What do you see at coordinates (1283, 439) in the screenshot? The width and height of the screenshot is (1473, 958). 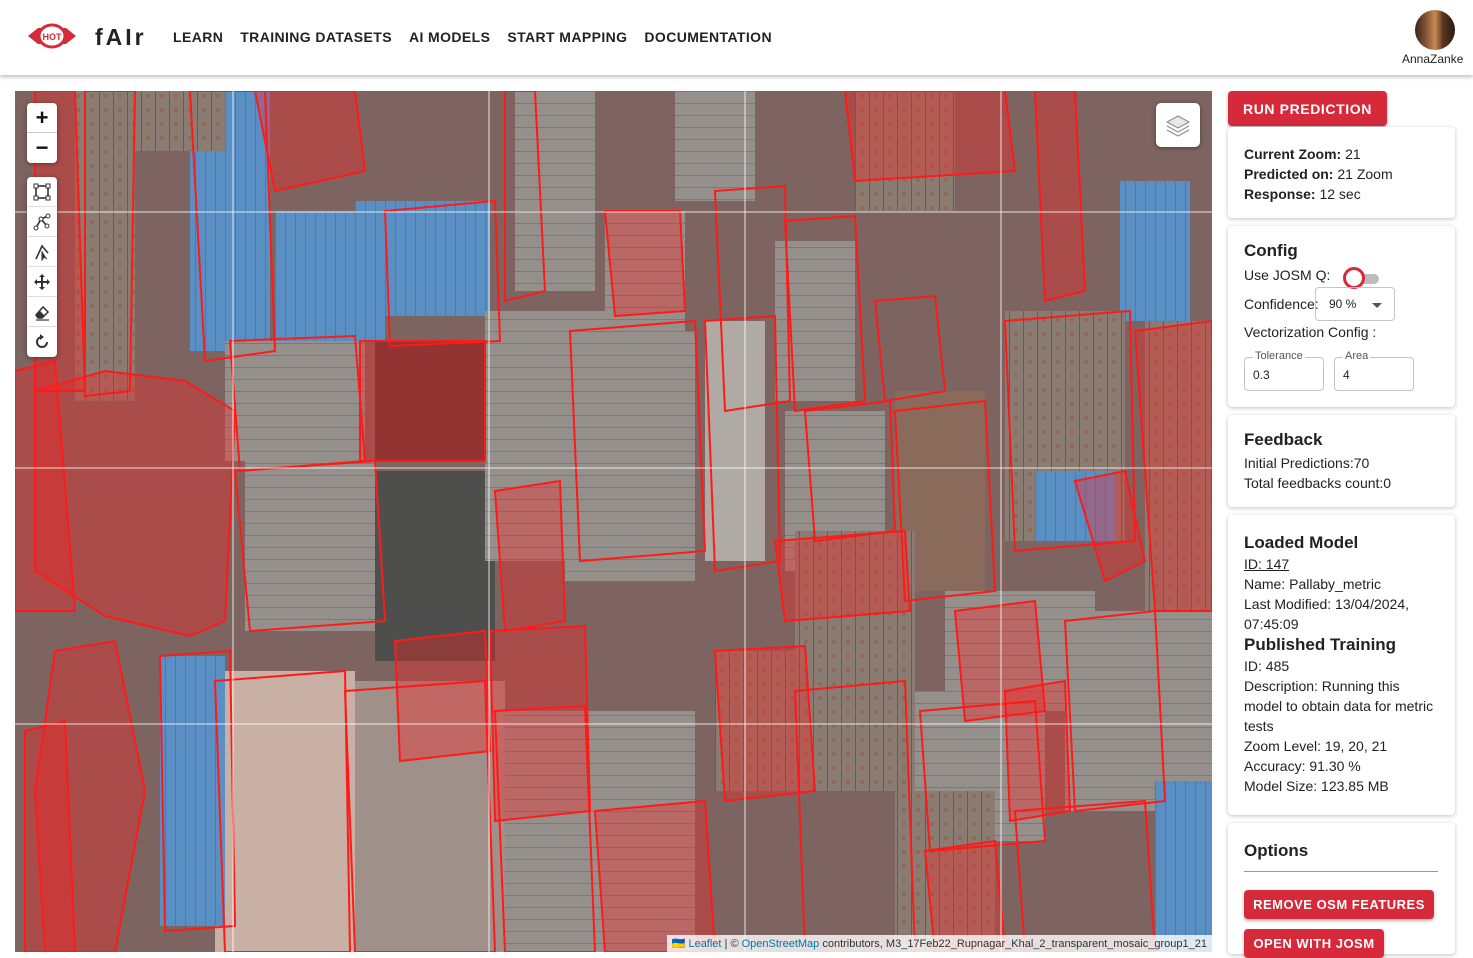 I see `feedback-title: Feedback` at bounding box center [1283, 439].